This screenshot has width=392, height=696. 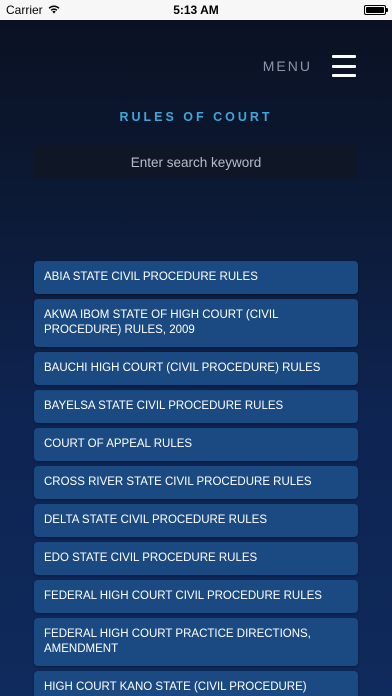 What do you see at coordinates (196, 558) in the screenshot?
I see `rule-list-item: EDO STATE CIVIL PROCEDURE RULES` at bounding box center [196, 558].